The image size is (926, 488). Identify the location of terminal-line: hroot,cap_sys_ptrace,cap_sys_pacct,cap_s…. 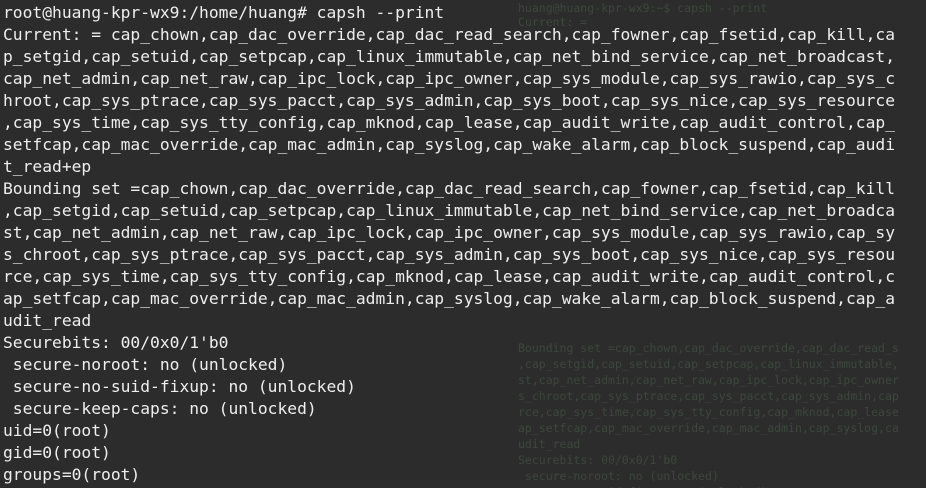
(449, 100).